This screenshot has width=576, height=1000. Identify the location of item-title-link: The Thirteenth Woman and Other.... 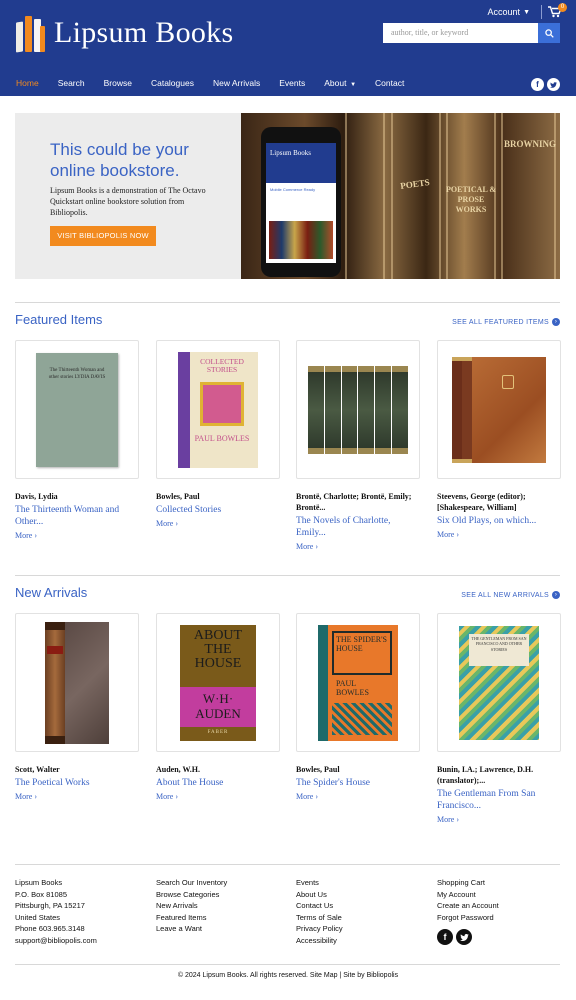
(77, 516).